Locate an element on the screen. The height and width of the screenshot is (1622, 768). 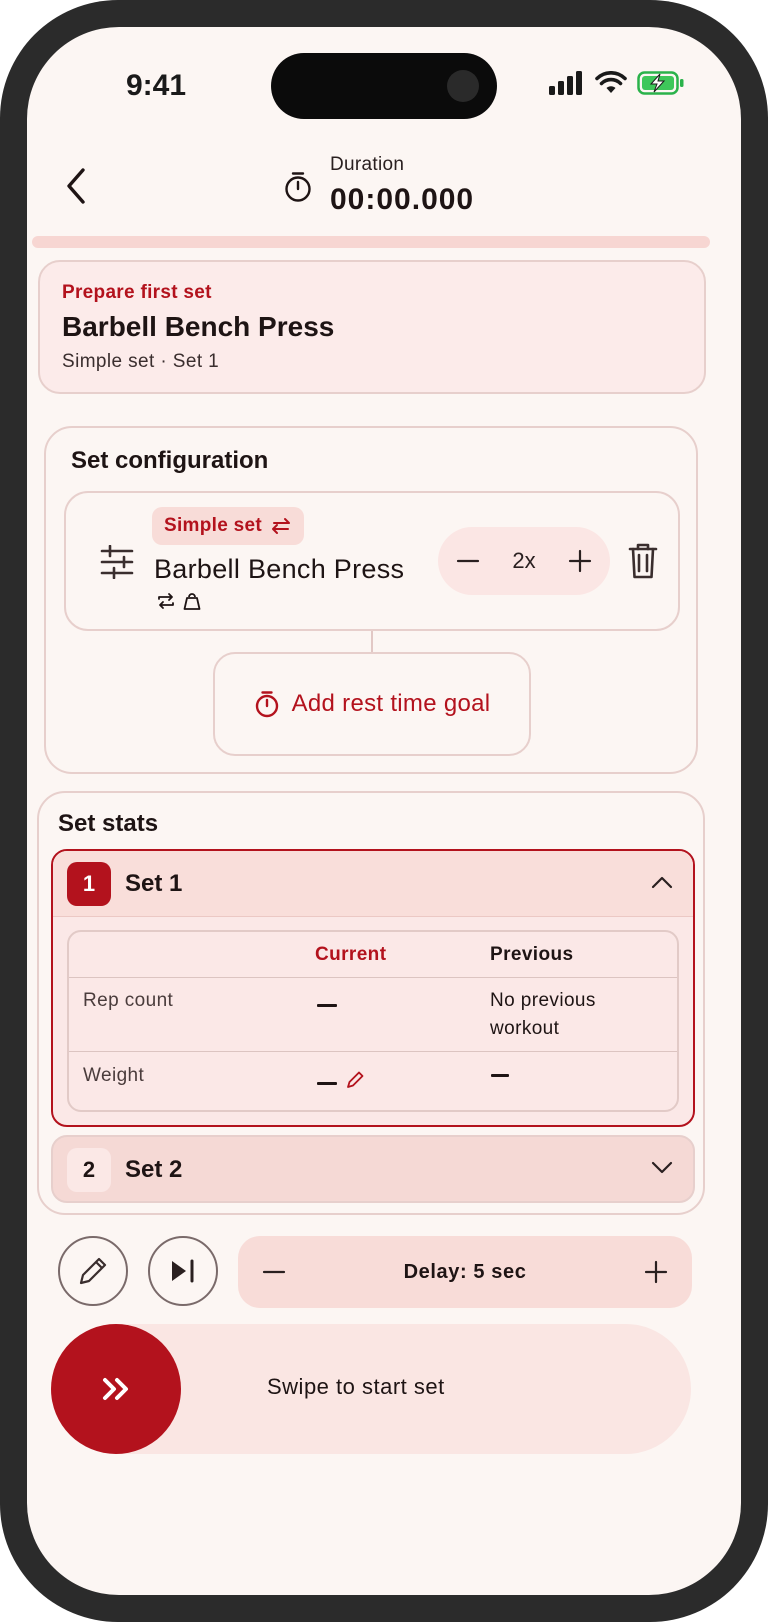
set-1-header: 1 Set 1 is located at coordinates (373, 884).